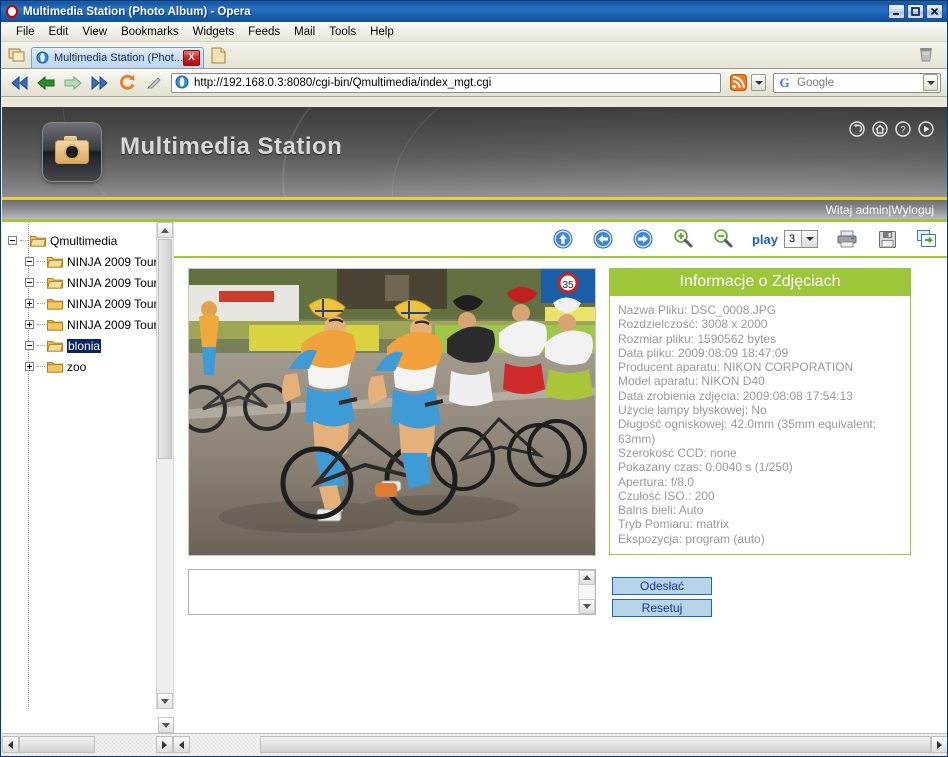  I want to click on menu-item-edit: Edit, so click(59, 32).